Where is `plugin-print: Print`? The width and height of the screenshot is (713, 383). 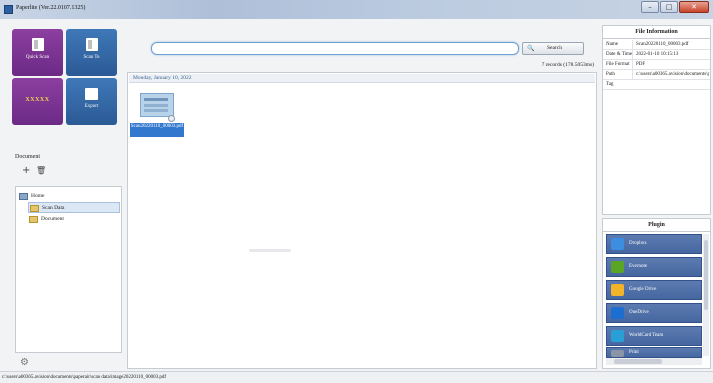
plugin-print: Print is located at coordinates (654, 352).